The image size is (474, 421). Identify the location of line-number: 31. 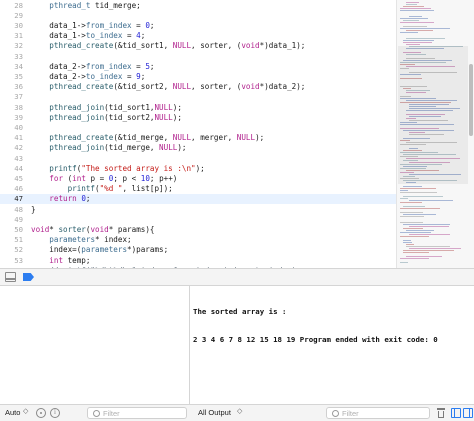
(11, 36).